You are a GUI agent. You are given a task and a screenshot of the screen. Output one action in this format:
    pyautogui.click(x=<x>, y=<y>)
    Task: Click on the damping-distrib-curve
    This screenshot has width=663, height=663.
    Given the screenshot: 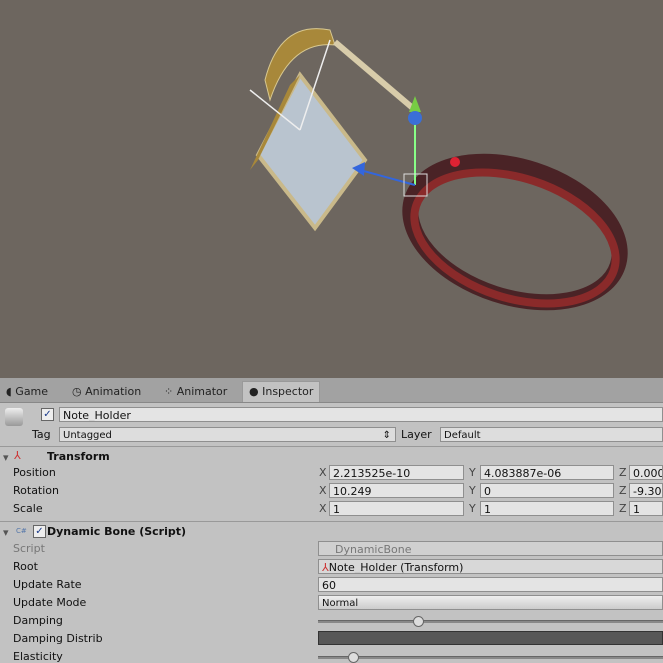 What is the action you would take?
    pyautogui.click(x=490, y=638)
    